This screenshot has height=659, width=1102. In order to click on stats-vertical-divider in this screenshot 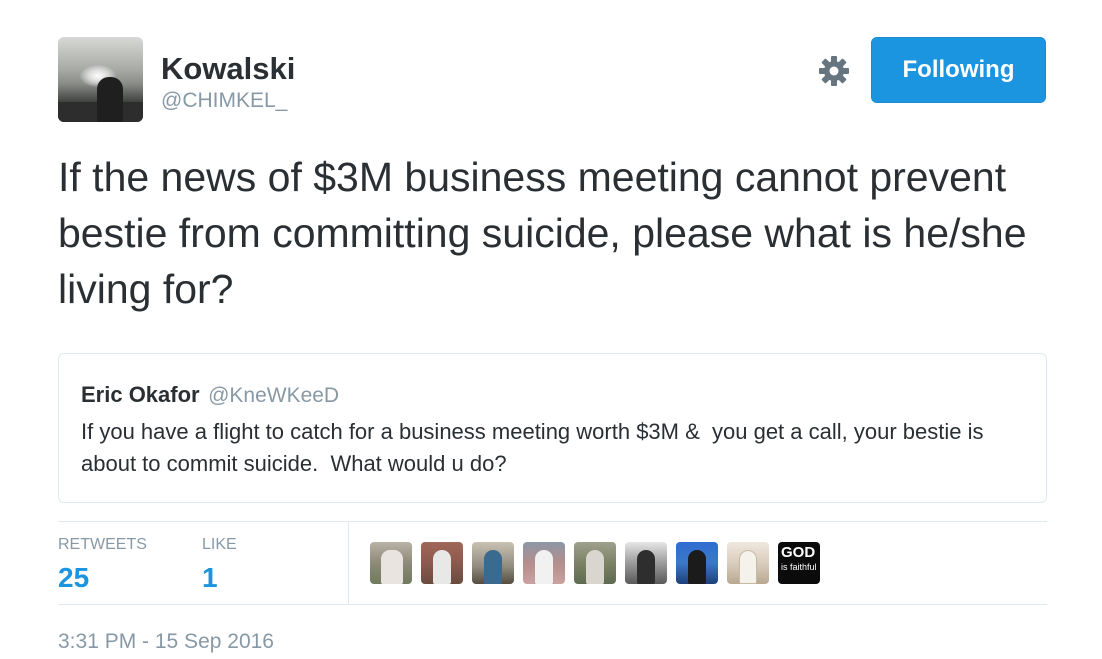, I will do `click(348, 562)`.